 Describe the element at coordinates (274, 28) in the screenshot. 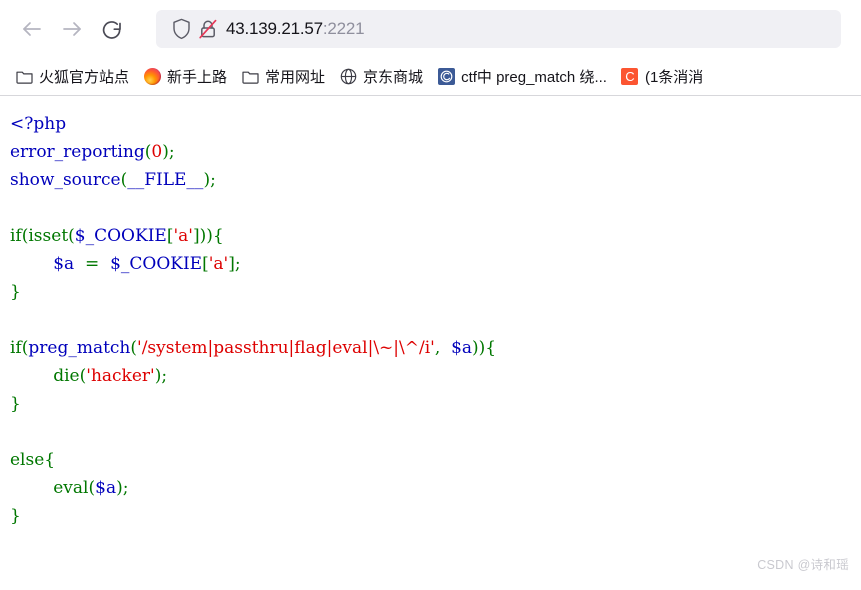

I see `url-host: 43.139.21.57` at that location.